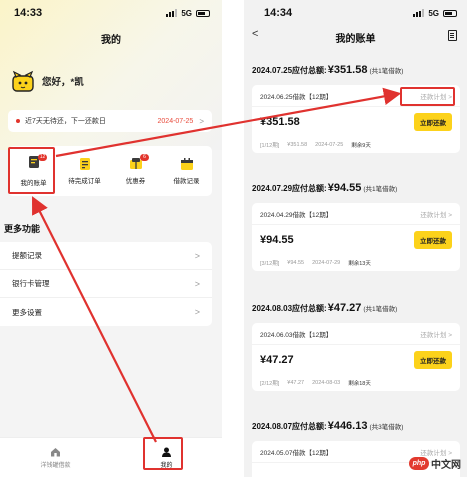 This screenshot has height=477, width=467. I want to click on bill-group-header: 2024.07.25应付总额: ¥351.58 (共1笔借款), so click(327, 70).